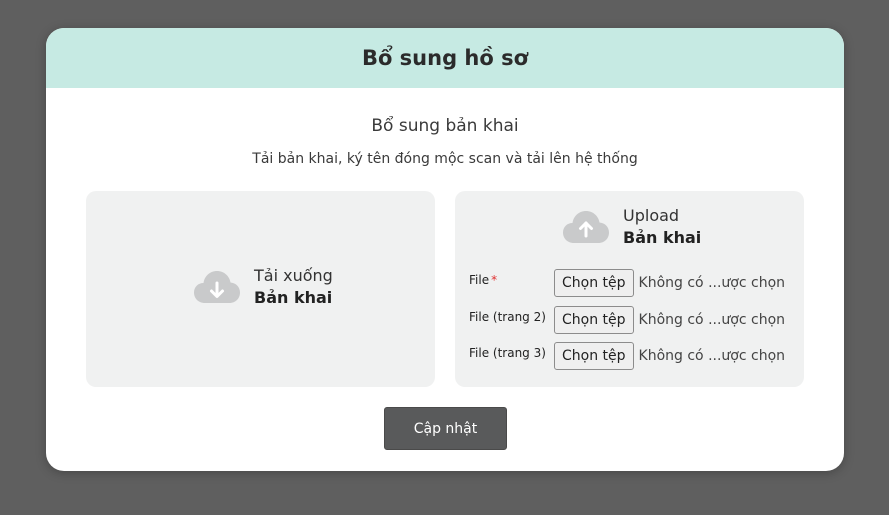  Describe the element at coordinates (445, 428) in the screenshot. I see `update-button: Cập nhật` at that location.